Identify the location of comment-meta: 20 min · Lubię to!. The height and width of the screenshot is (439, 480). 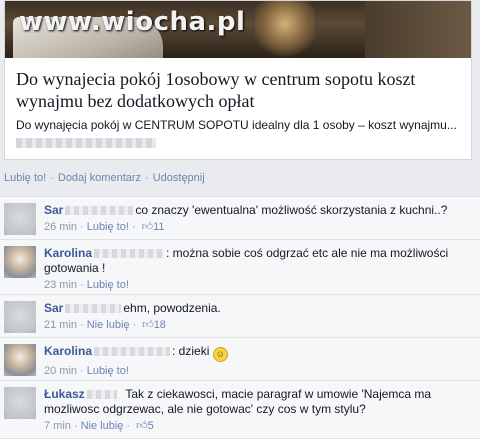
(86, 371).